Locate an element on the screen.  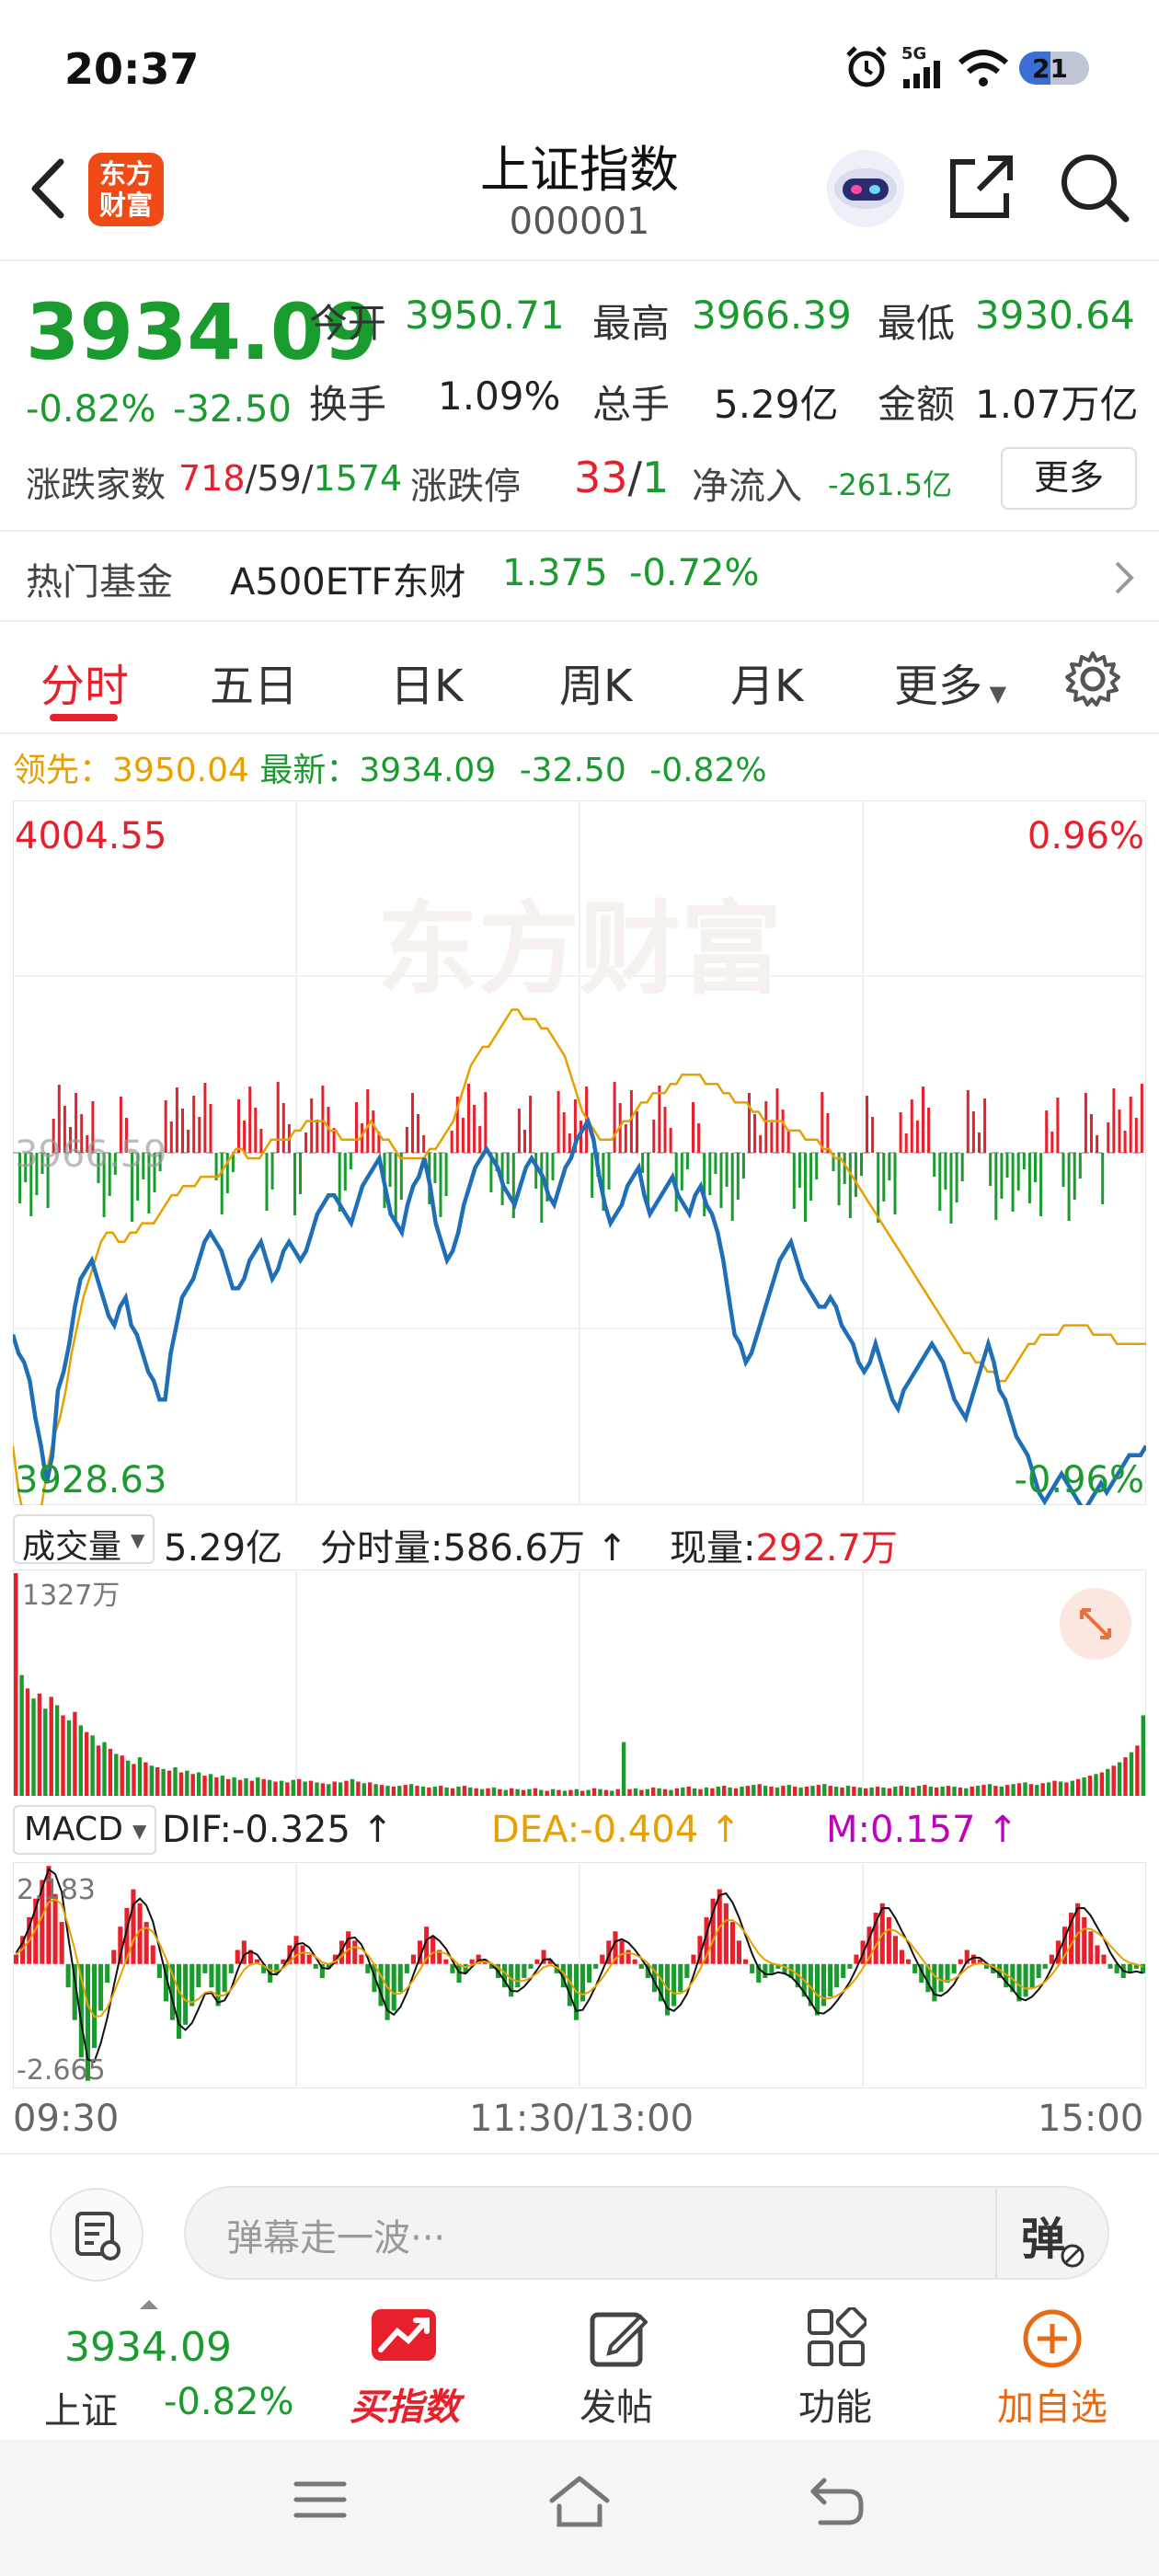
edit-icon is located at coordinates (619, 2339).